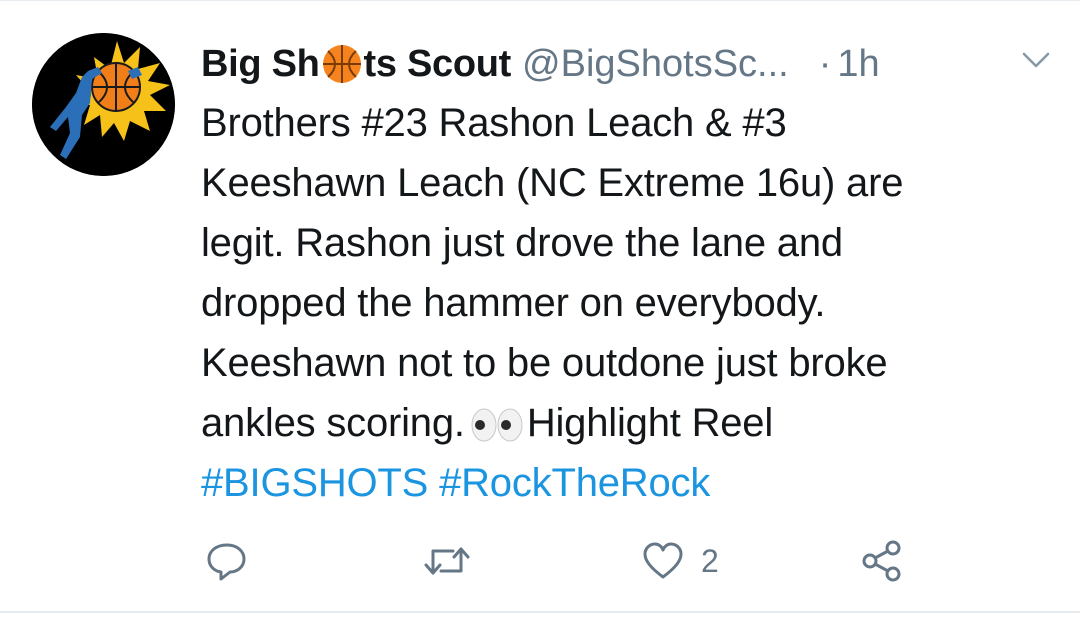 The width and height of the screenshot is (1080, 626). What do you see at coordinates (544, 363) in the screenshot?
I see `tweet-text-line: Keeshawn not to be outdone just broke` at bounding box center [544, 363].